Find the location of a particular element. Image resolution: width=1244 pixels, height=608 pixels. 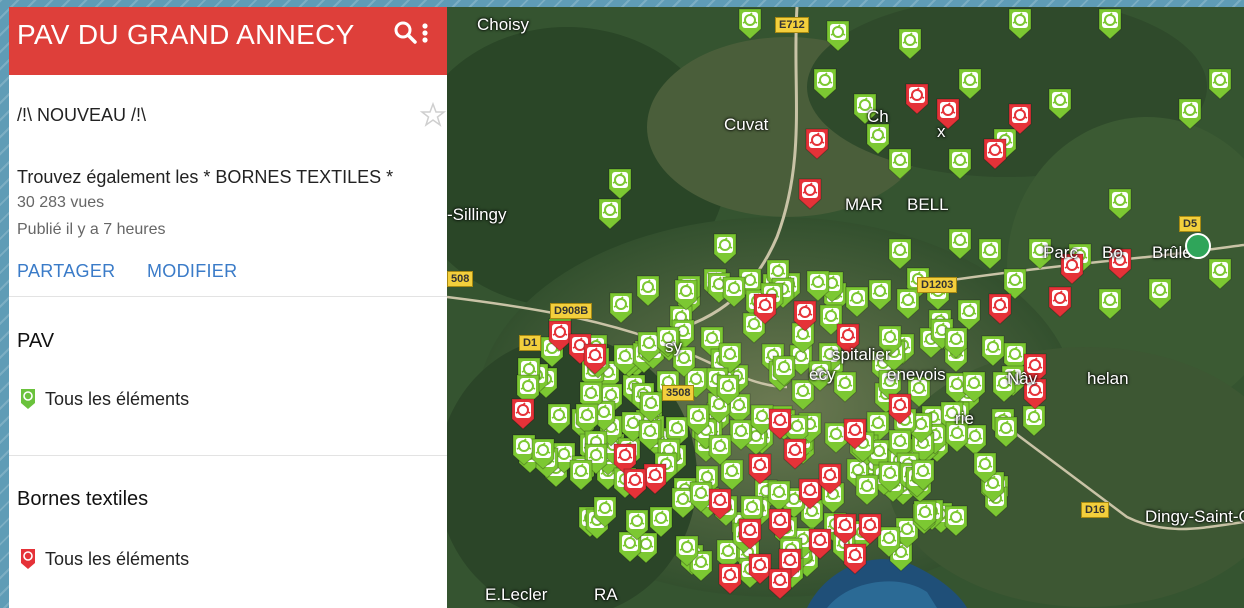

place-label: Ch is located at coordinates (878, 116).